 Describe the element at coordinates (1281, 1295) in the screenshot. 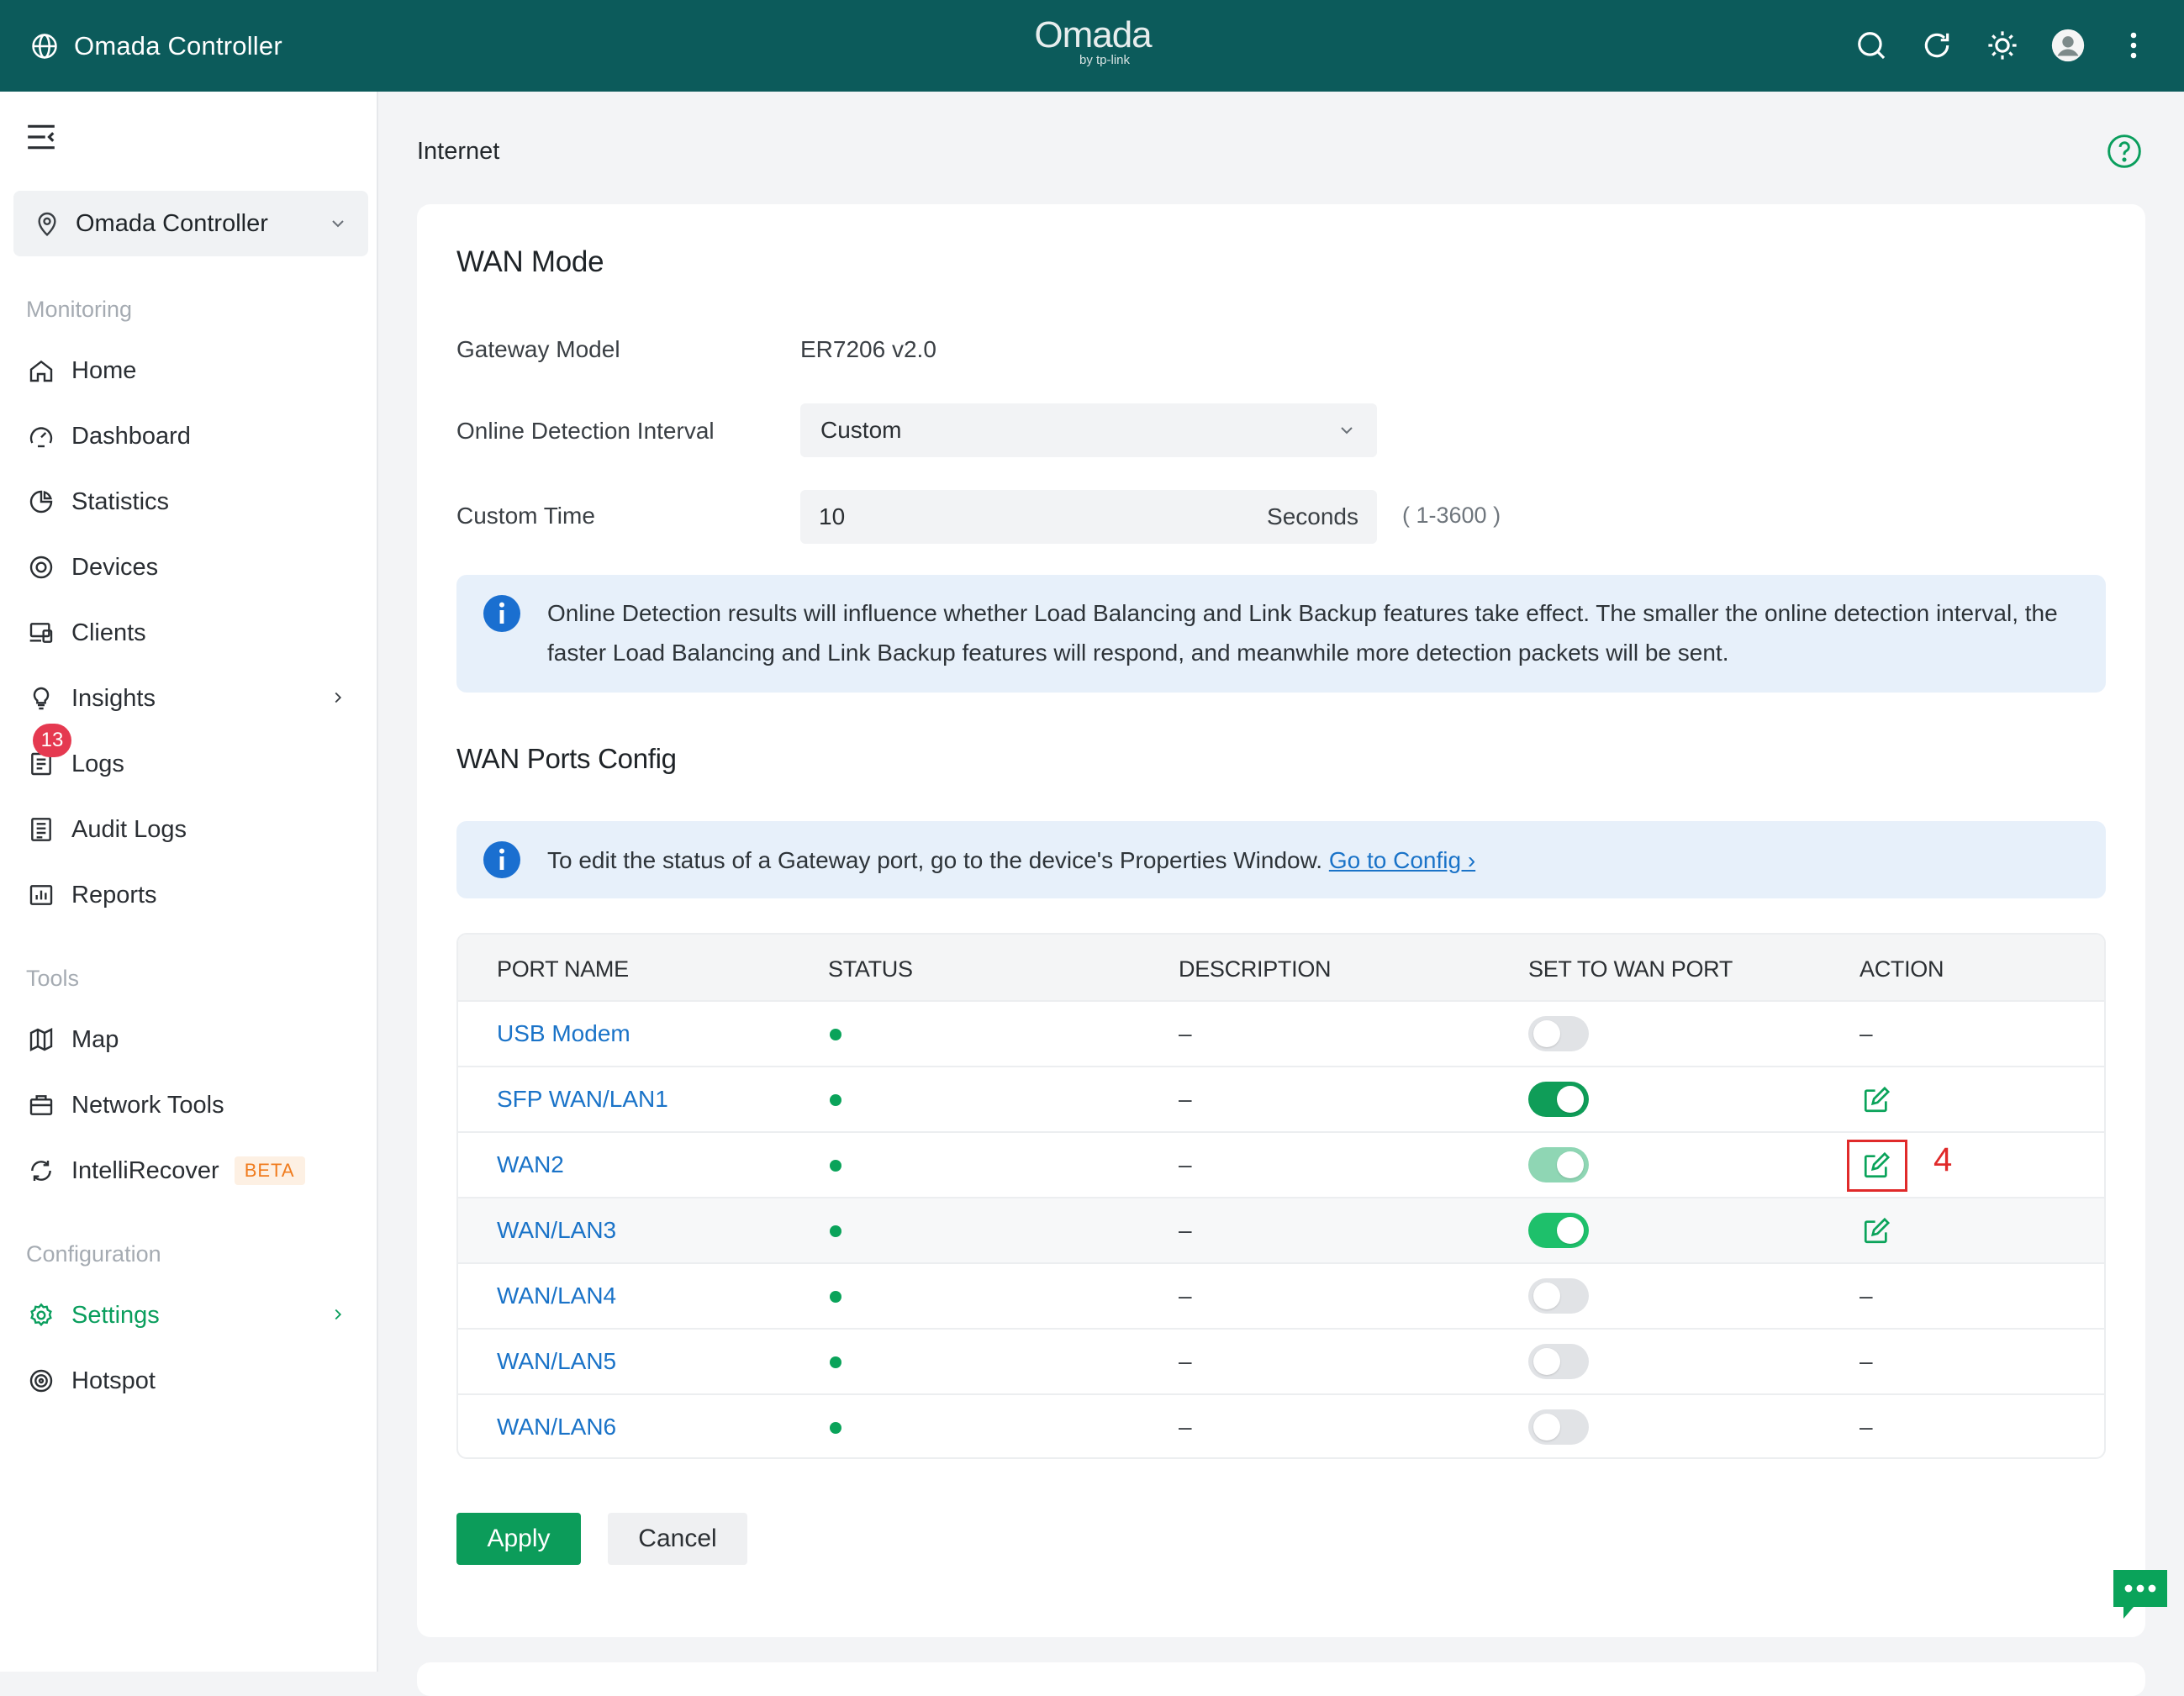

I see `table-row: WAN/LAN4 – –` at that location.